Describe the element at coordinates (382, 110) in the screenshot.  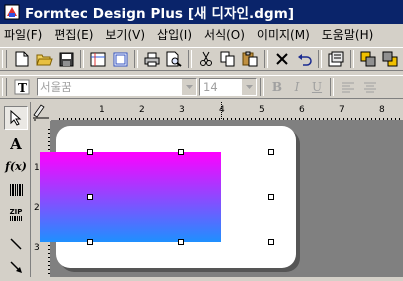
I see `ruler-label: 8` at that location.